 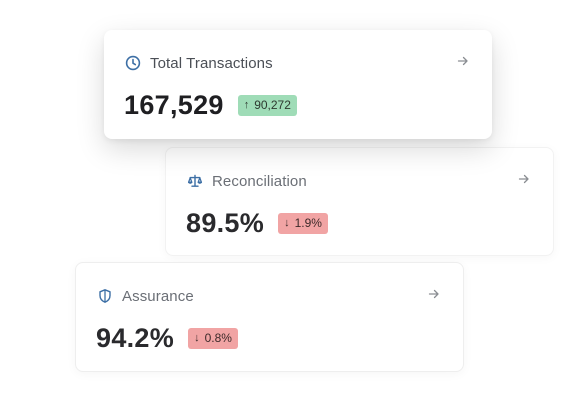 What do you see at coordinates (225, 223) in the screenshot?
I see `metric-value: 89.5%` at bounding box center [225, 223].